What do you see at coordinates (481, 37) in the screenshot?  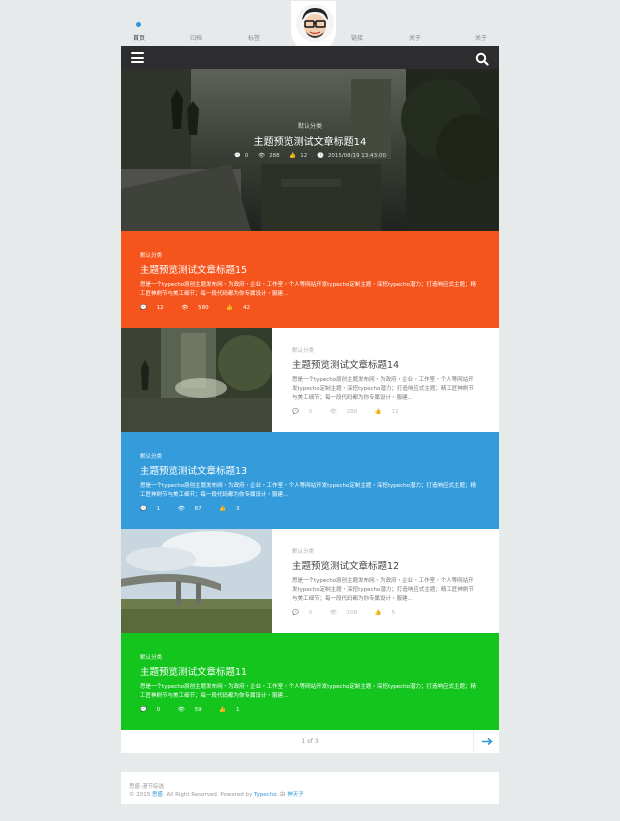 I see `nav-item-about-2: 关于` at bounding box center [481, 37].